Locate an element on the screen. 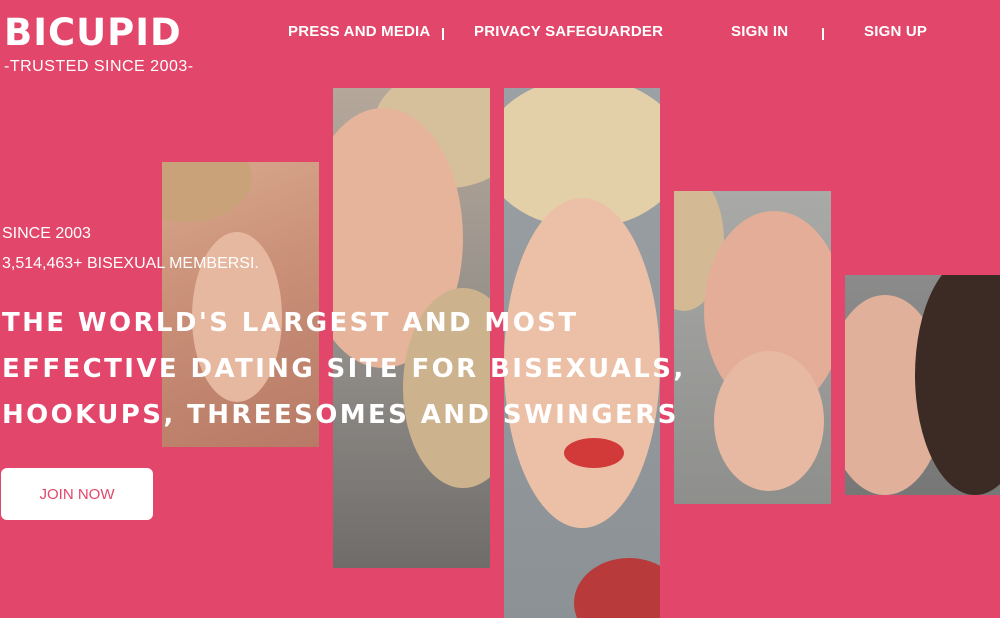  brand-logo: BICUPID -TRUSTED SINCE 2003- is located at coordinates (99, 43).